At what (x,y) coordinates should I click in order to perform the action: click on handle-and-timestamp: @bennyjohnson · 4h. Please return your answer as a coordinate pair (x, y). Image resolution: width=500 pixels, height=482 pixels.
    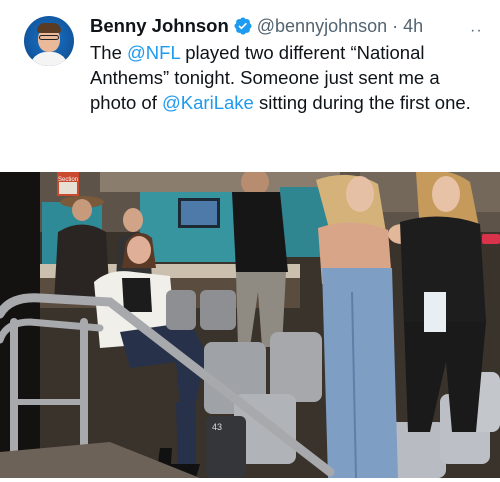
    Looking at the image, I should click on (340, 26).